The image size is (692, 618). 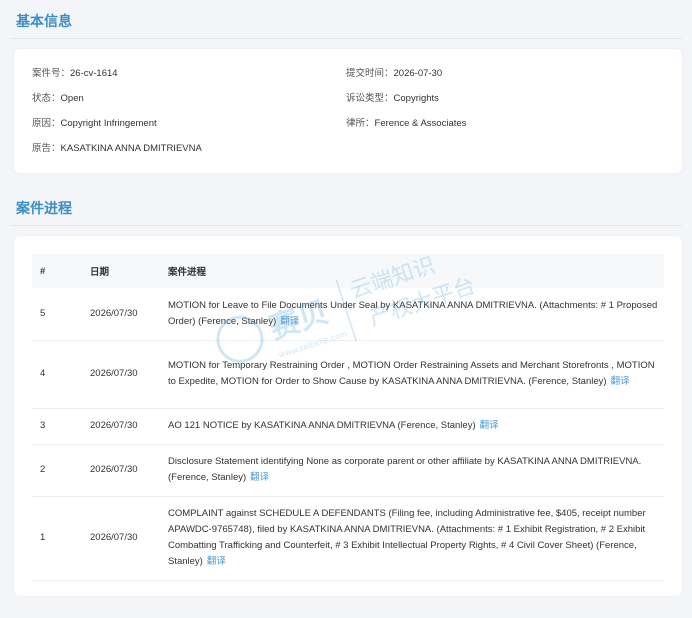 What do you see at coordinates (57, 538) in the screenshot?
I see `row-number: 1` at bounding box center [57, 538].